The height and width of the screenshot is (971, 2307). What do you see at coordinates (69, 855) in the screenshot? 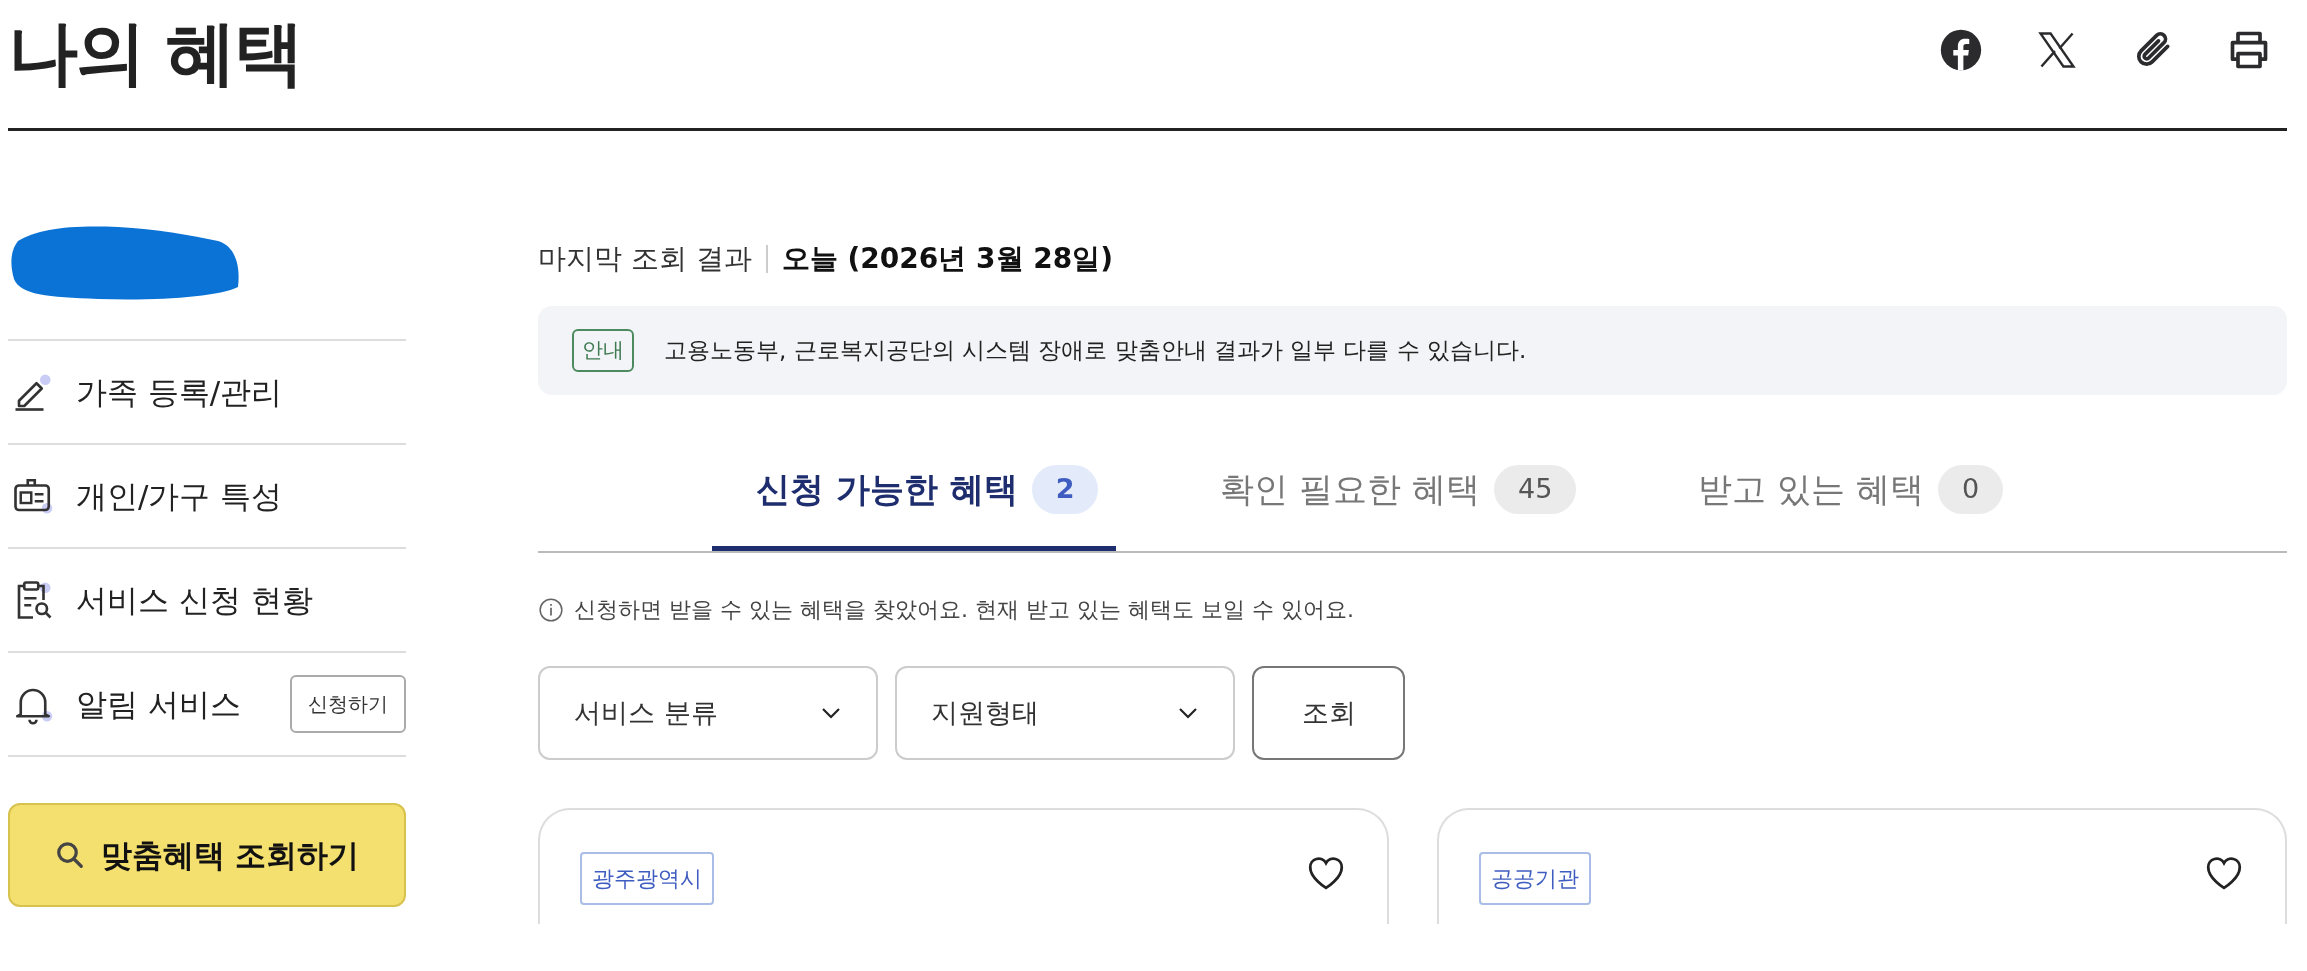
I see `search-icon` at bounding box center [69, 855].